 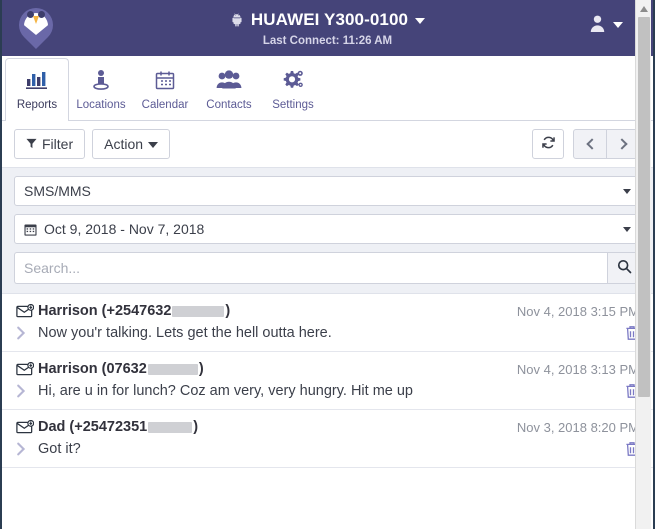 I want to click on pagination-controls, so click(x=607, y=144).